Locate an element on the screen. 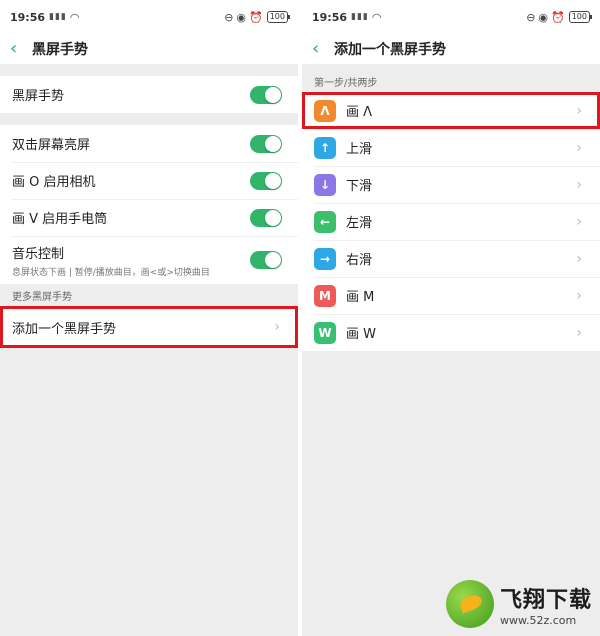  row-label: 添加一个黑屏手势 is located at coordinates (64, 329).